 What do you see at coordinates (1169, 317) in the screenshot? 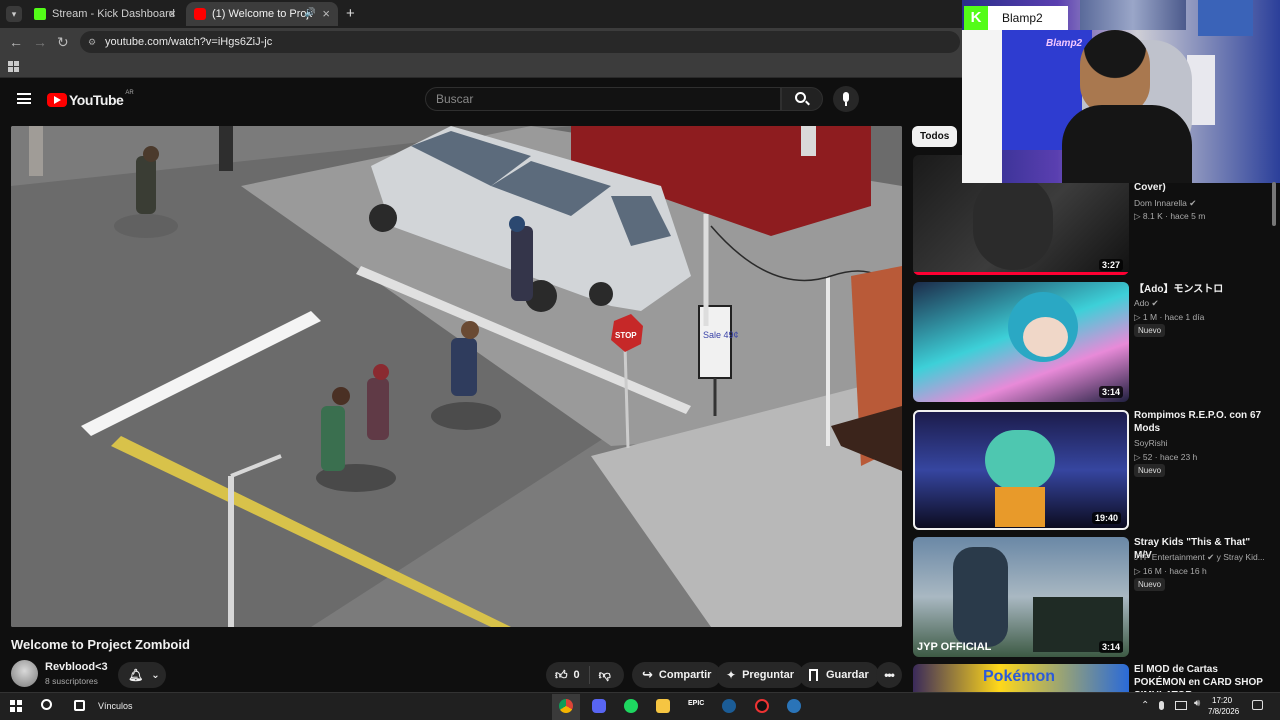
I see `rec-stats: ▷ 1 M · hace 1 día` at bounding box center [1169, 317].